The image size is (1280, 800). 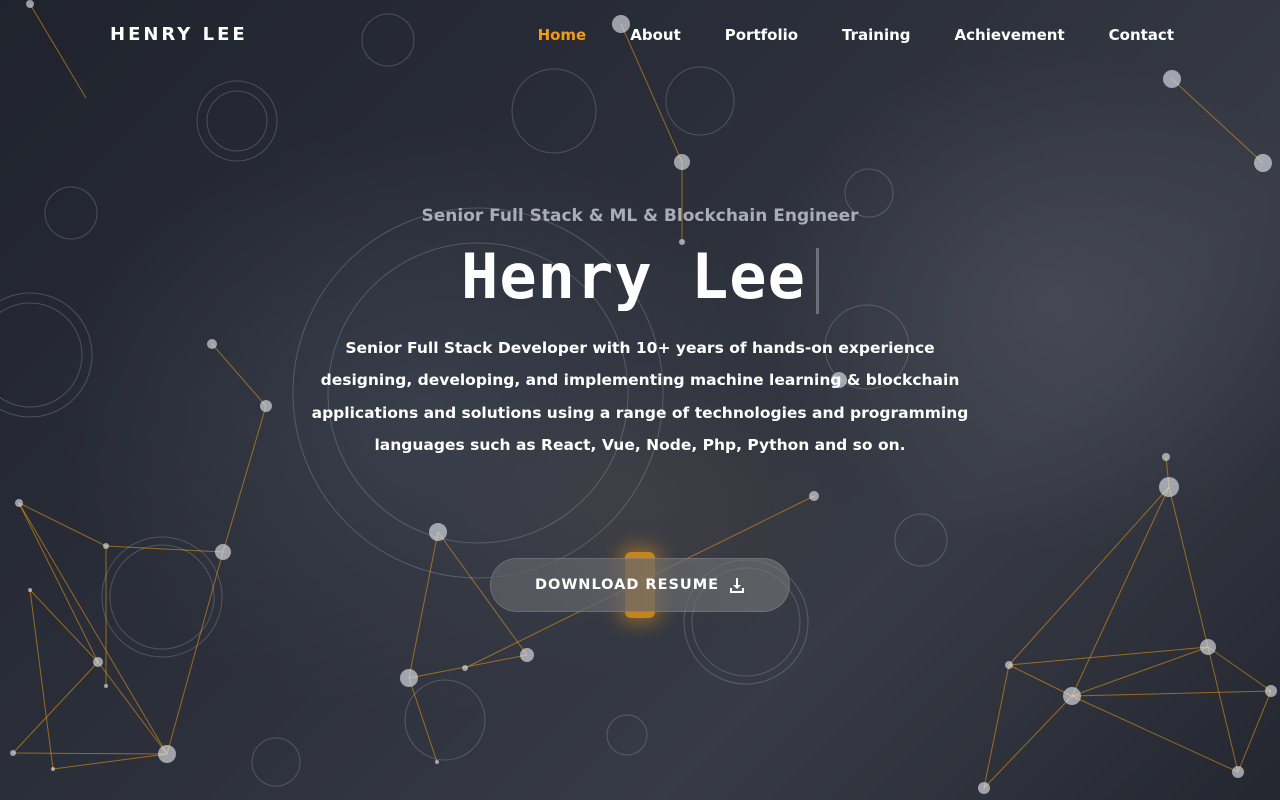 I want to click on nav-link-achievement: Achievement, so click(x=1010, y=35).